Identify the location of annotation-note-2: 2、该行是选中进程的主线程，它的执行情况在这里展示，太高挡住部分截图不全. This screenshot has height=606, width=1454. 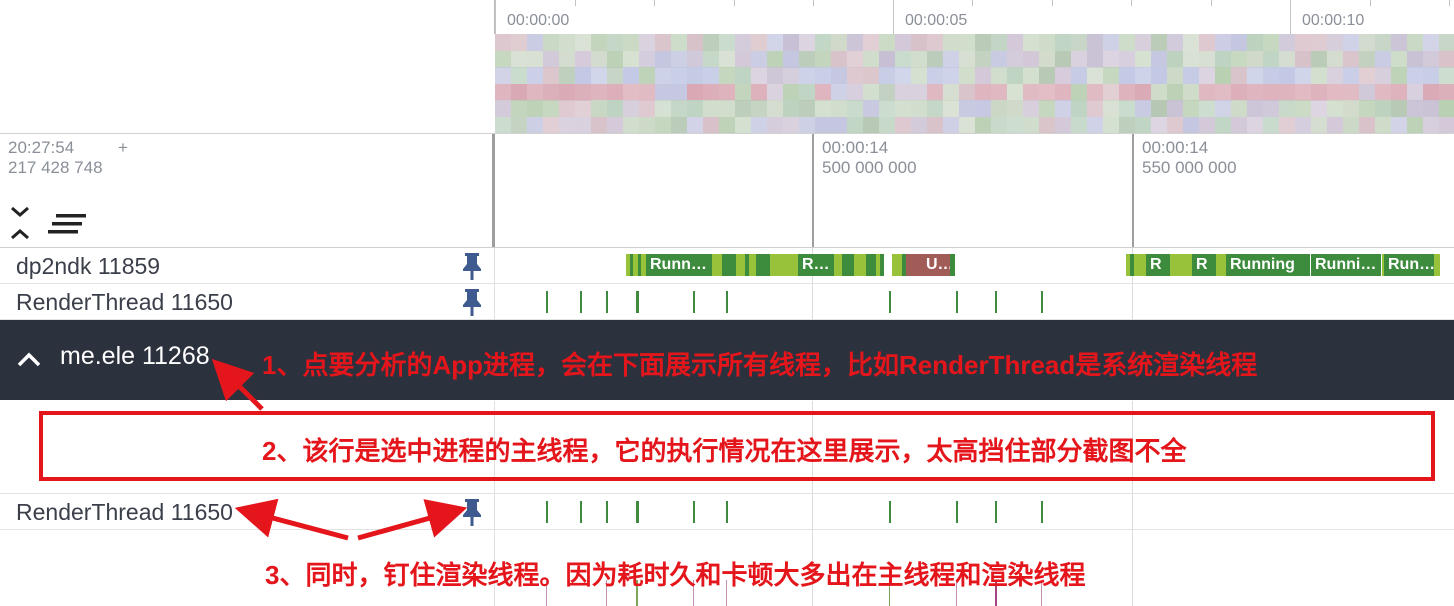
(724, 451).